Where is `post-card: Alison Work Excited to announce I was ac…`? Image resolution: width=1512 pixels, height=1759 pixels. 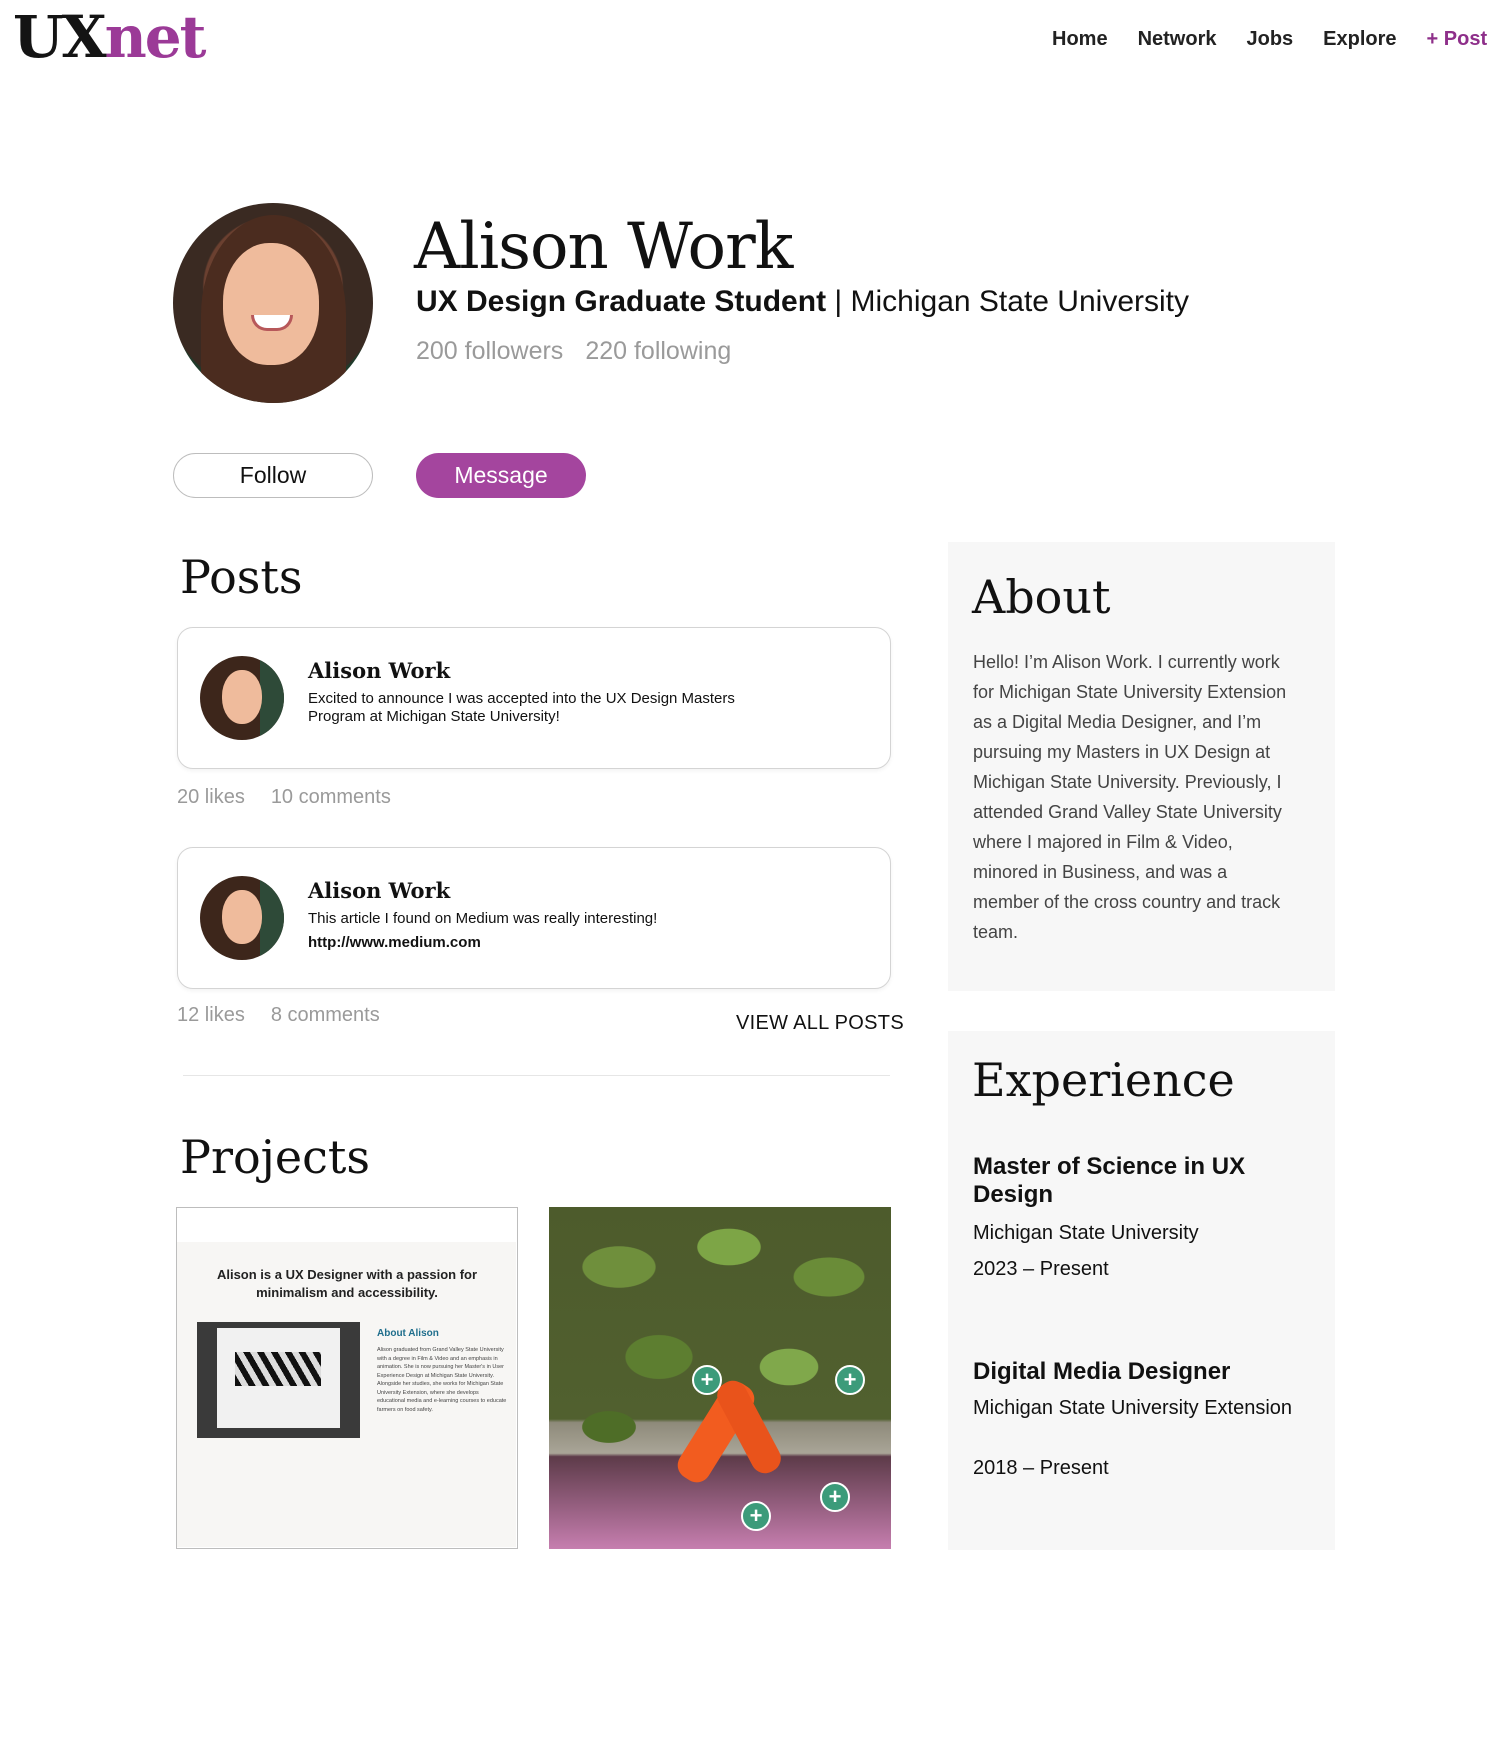
post-card: Alison Work Excited to announce I was ac… is located at coordinates (534, 698).